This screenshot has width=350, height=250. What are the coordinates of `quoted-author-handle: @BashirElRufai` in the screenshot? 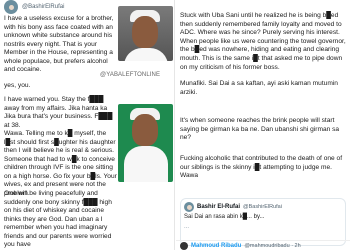 It's located at (262, 207).